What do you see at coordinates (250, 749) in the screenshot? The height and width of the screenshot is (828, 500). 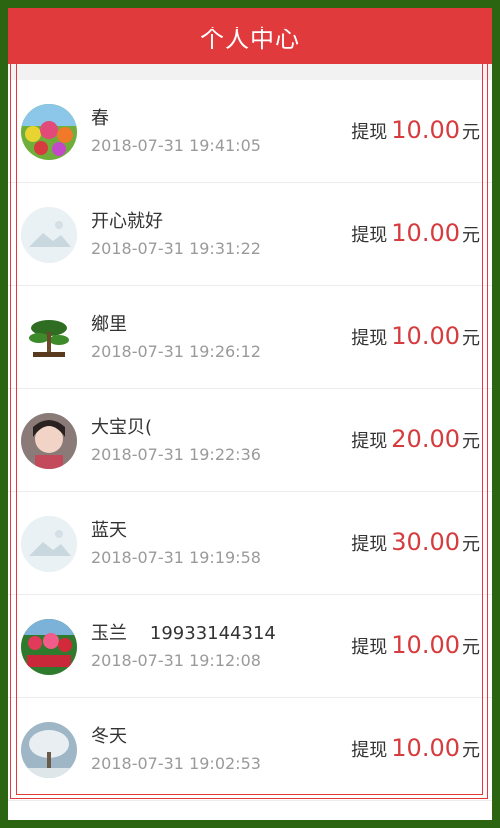 I see `list-item: 冬天 2018-07-31 19:02:53 提现 10.00 元` at bounding box center [250, 749].